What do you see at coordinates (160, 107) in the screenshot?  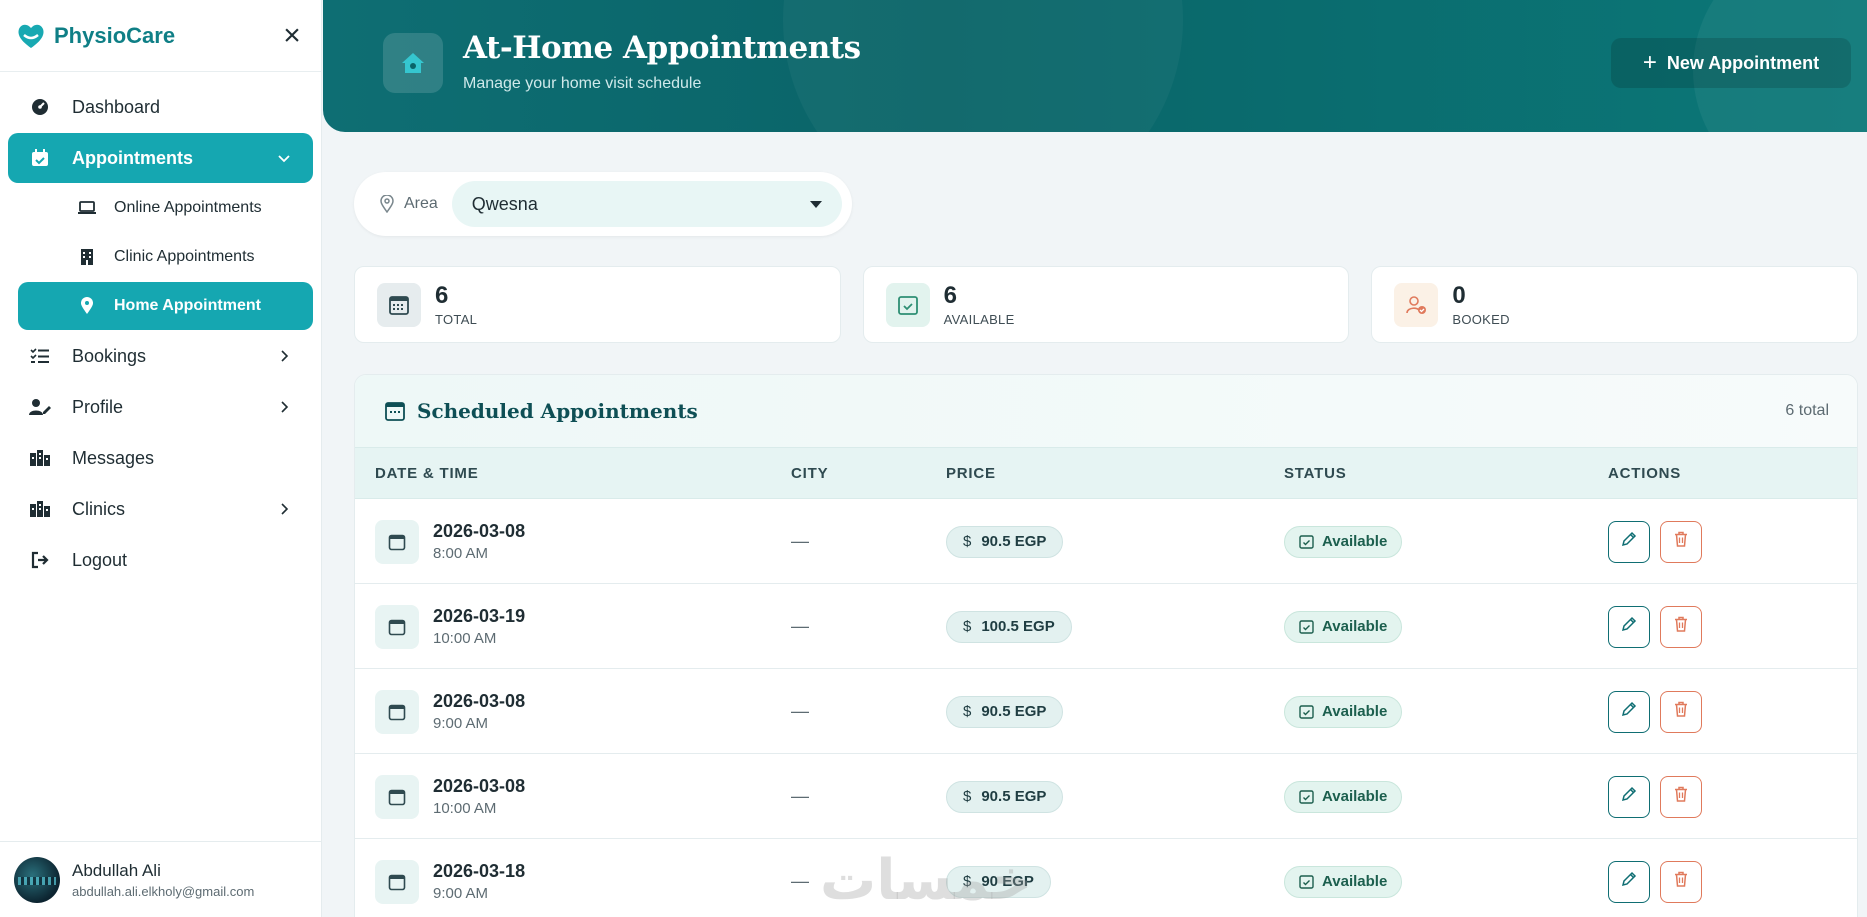 I see `sidebar-item-dashboard: Dashboard` at bounding box center [160, 107].